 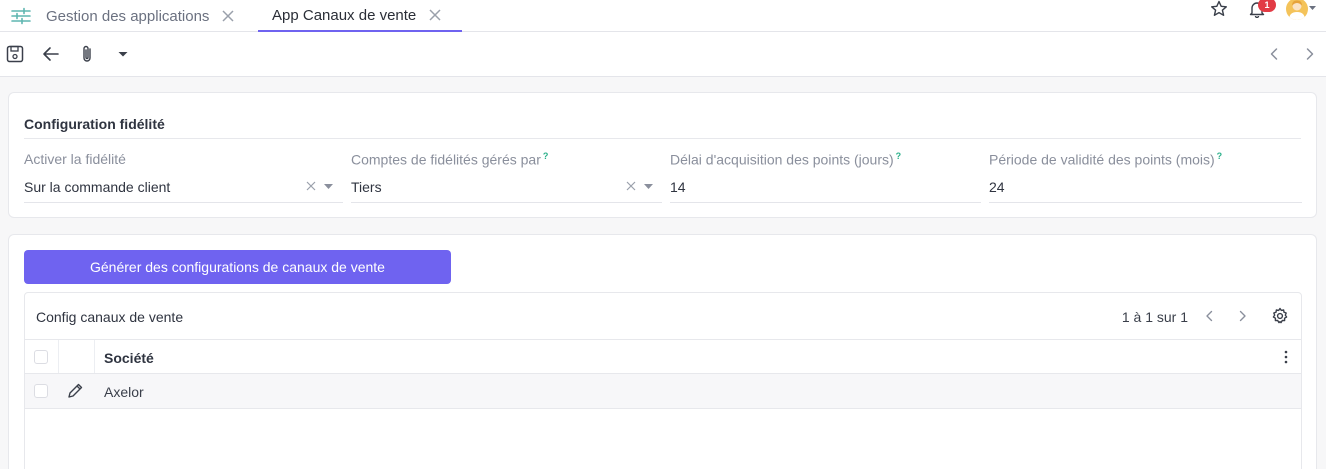 What do you see at coordinates (1219, 9) in the screenshot?
I see `star-icon` at bounding box center [1219, 9].